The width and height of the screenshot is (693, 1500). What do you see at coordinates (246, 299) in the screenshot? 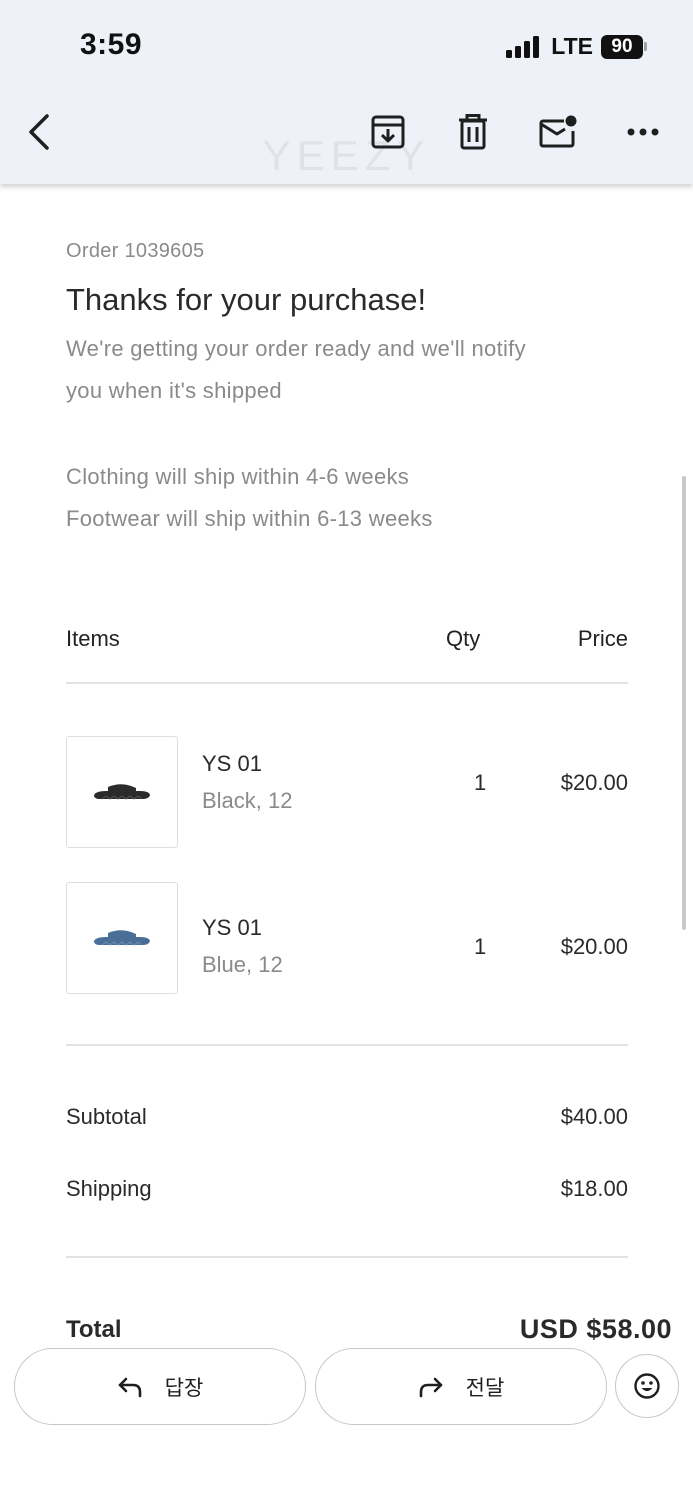
I see `email-headline: Thanks for your purchase!` at bounding box center [246, 299].